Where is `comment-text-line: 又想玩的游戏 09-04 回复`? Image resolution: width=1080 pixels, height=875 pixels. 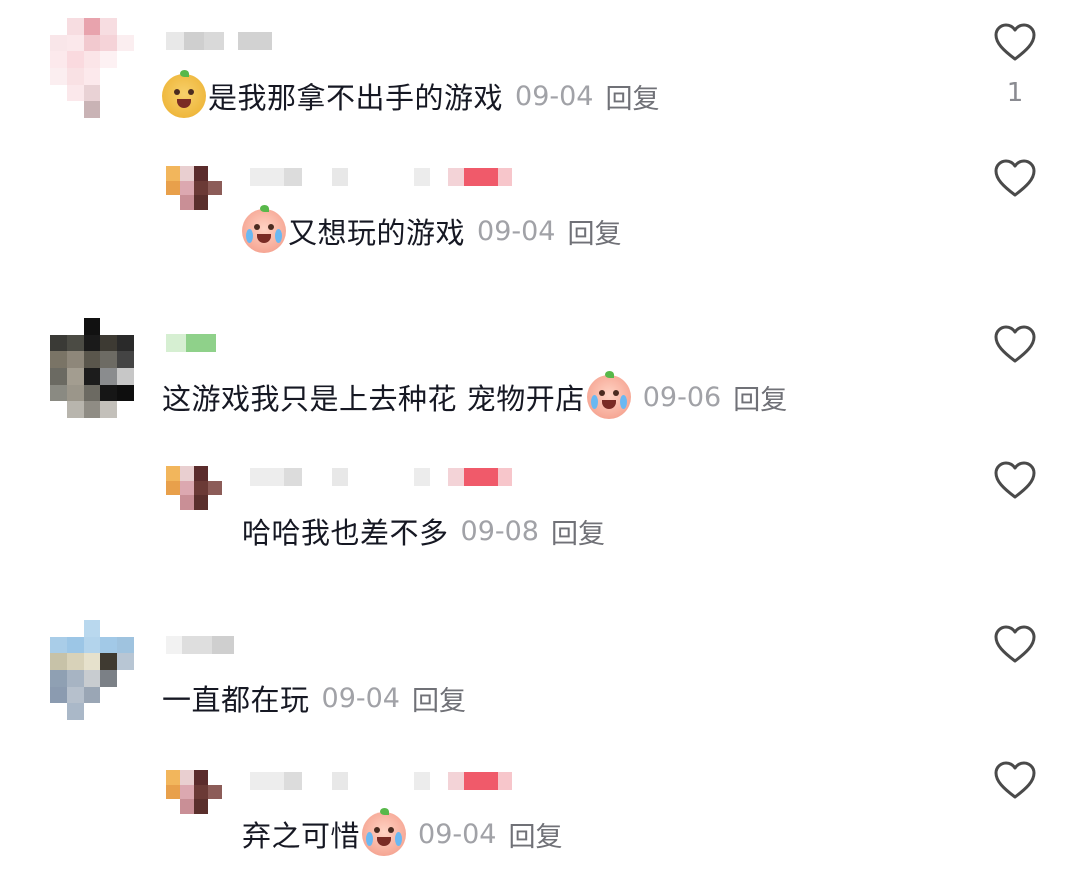
comment-text-line: 又想玩的游戏 09-04 回复 is located at coordinates (431, 229).